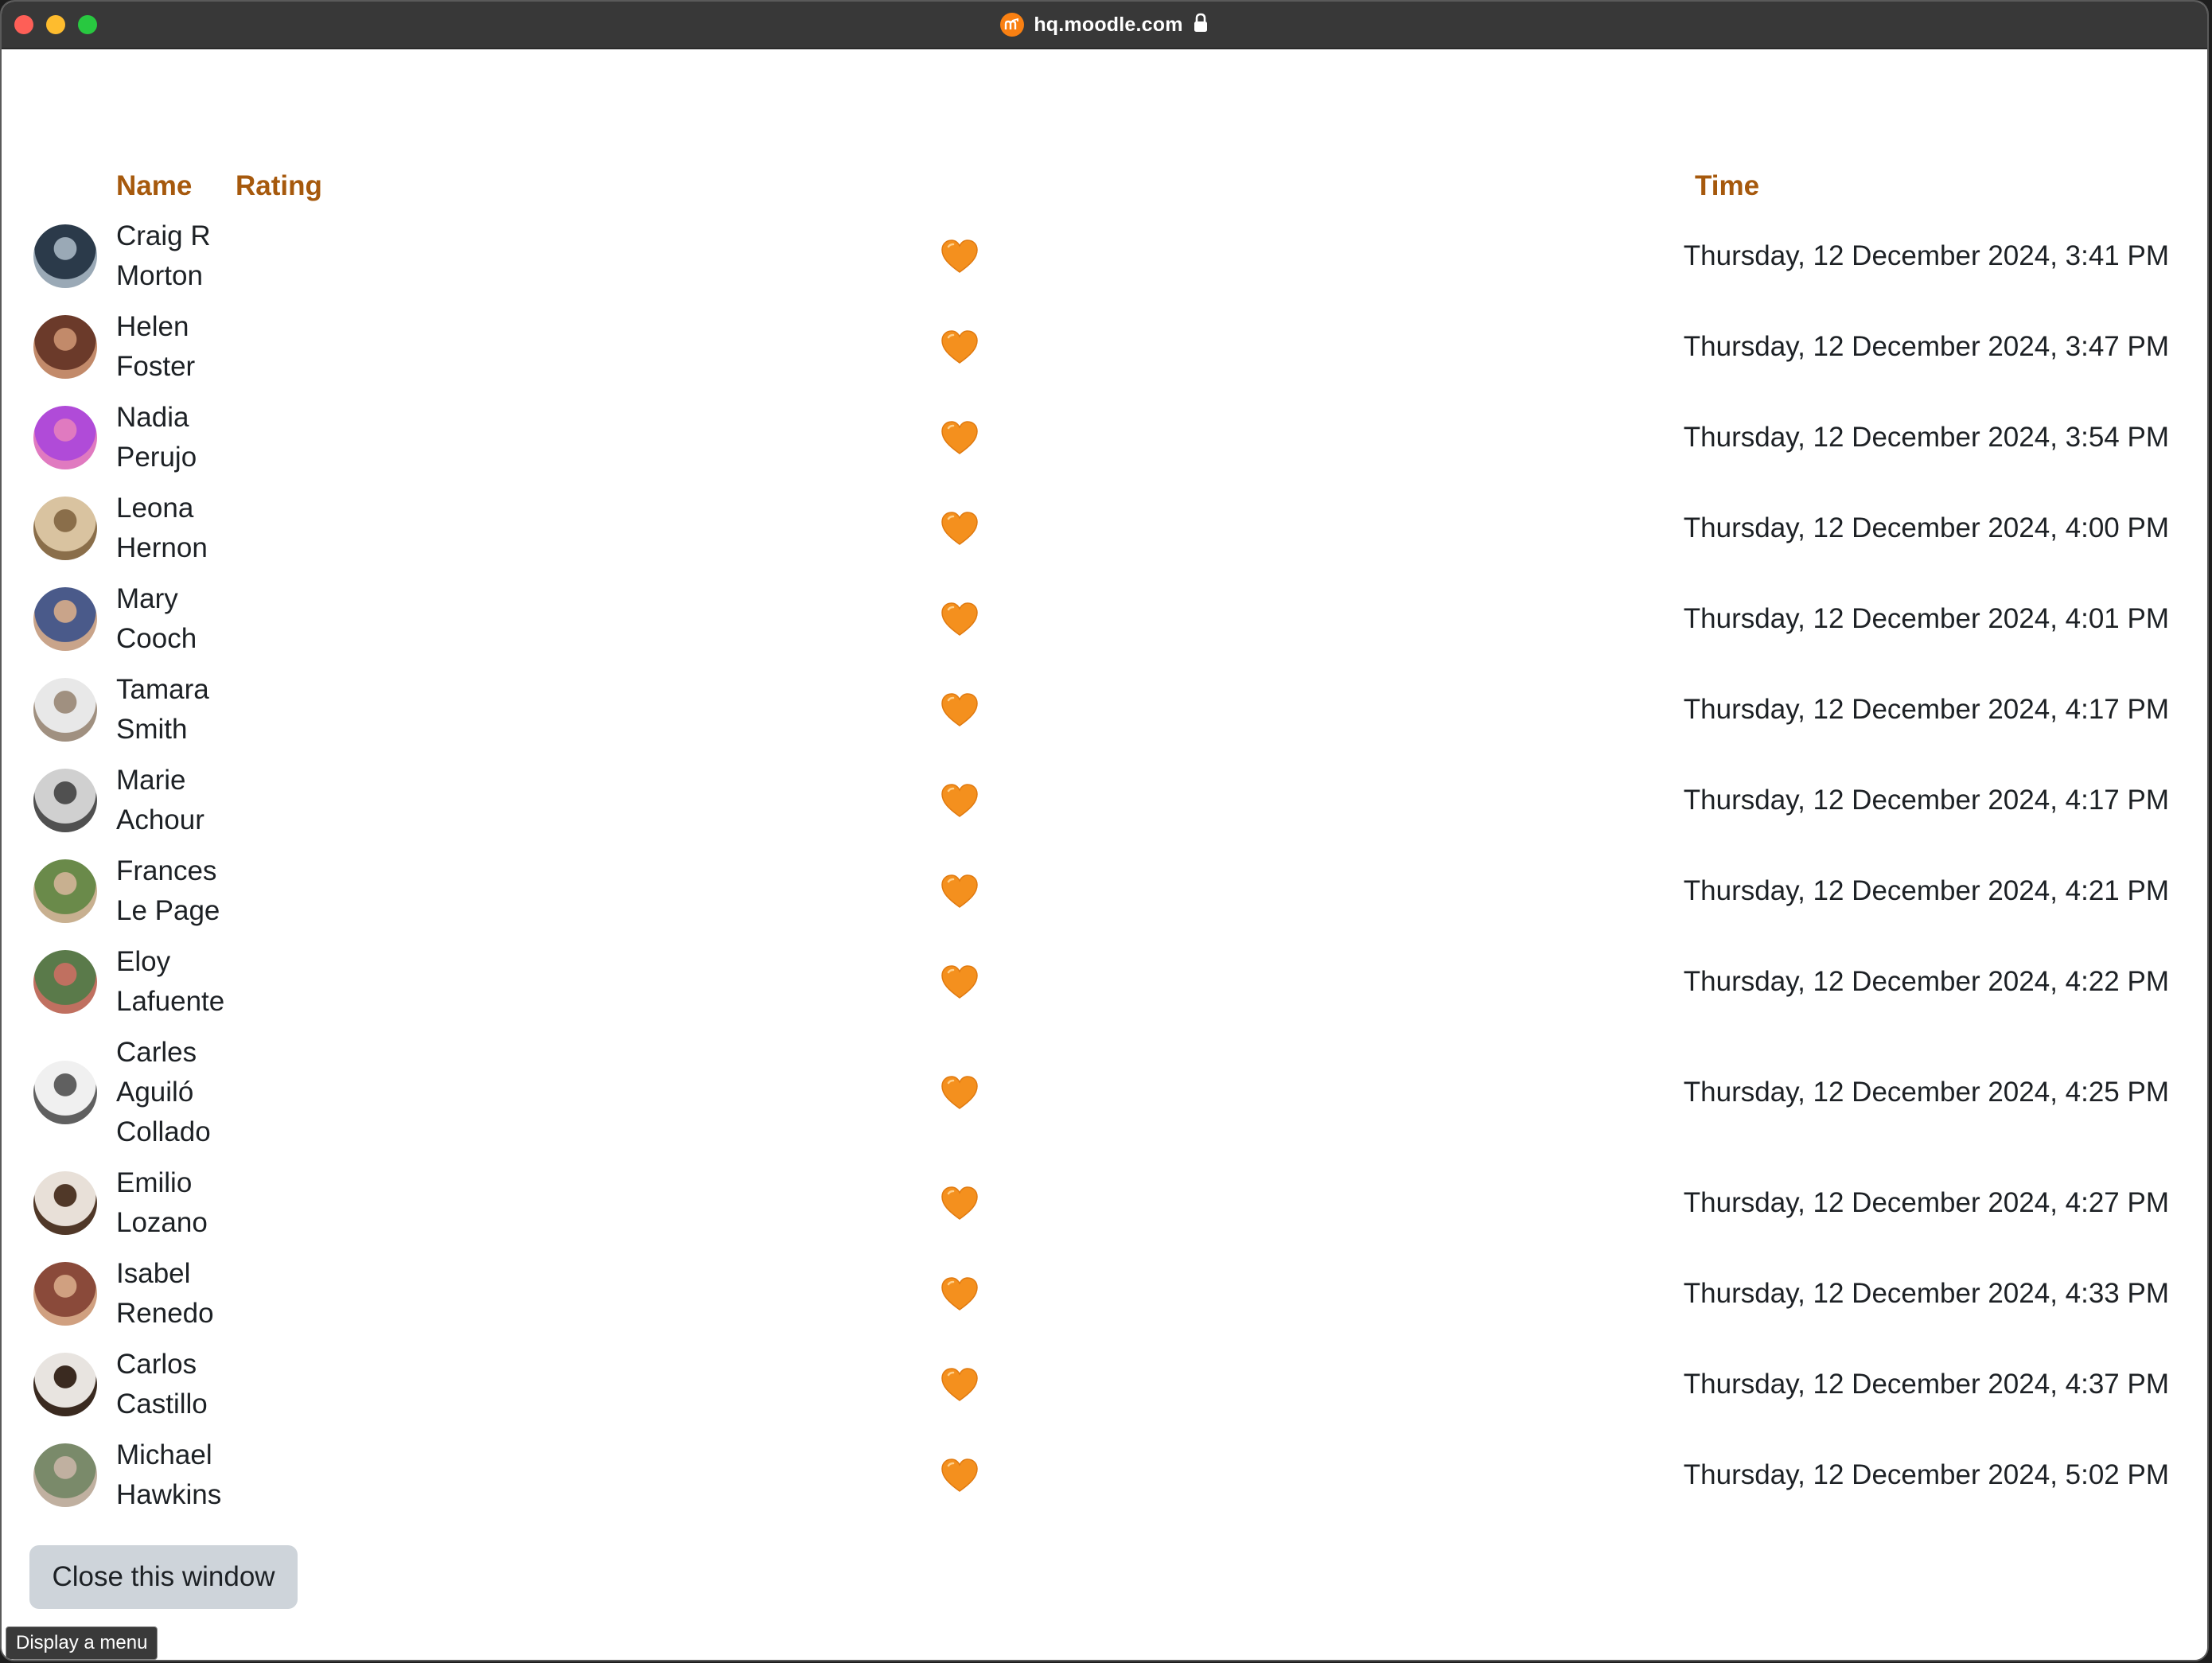  What do you see at coordinates (164, 1577) in the screenshot?
I see `close-this-window-button: Close this window` at bounding box center [164, 1577].